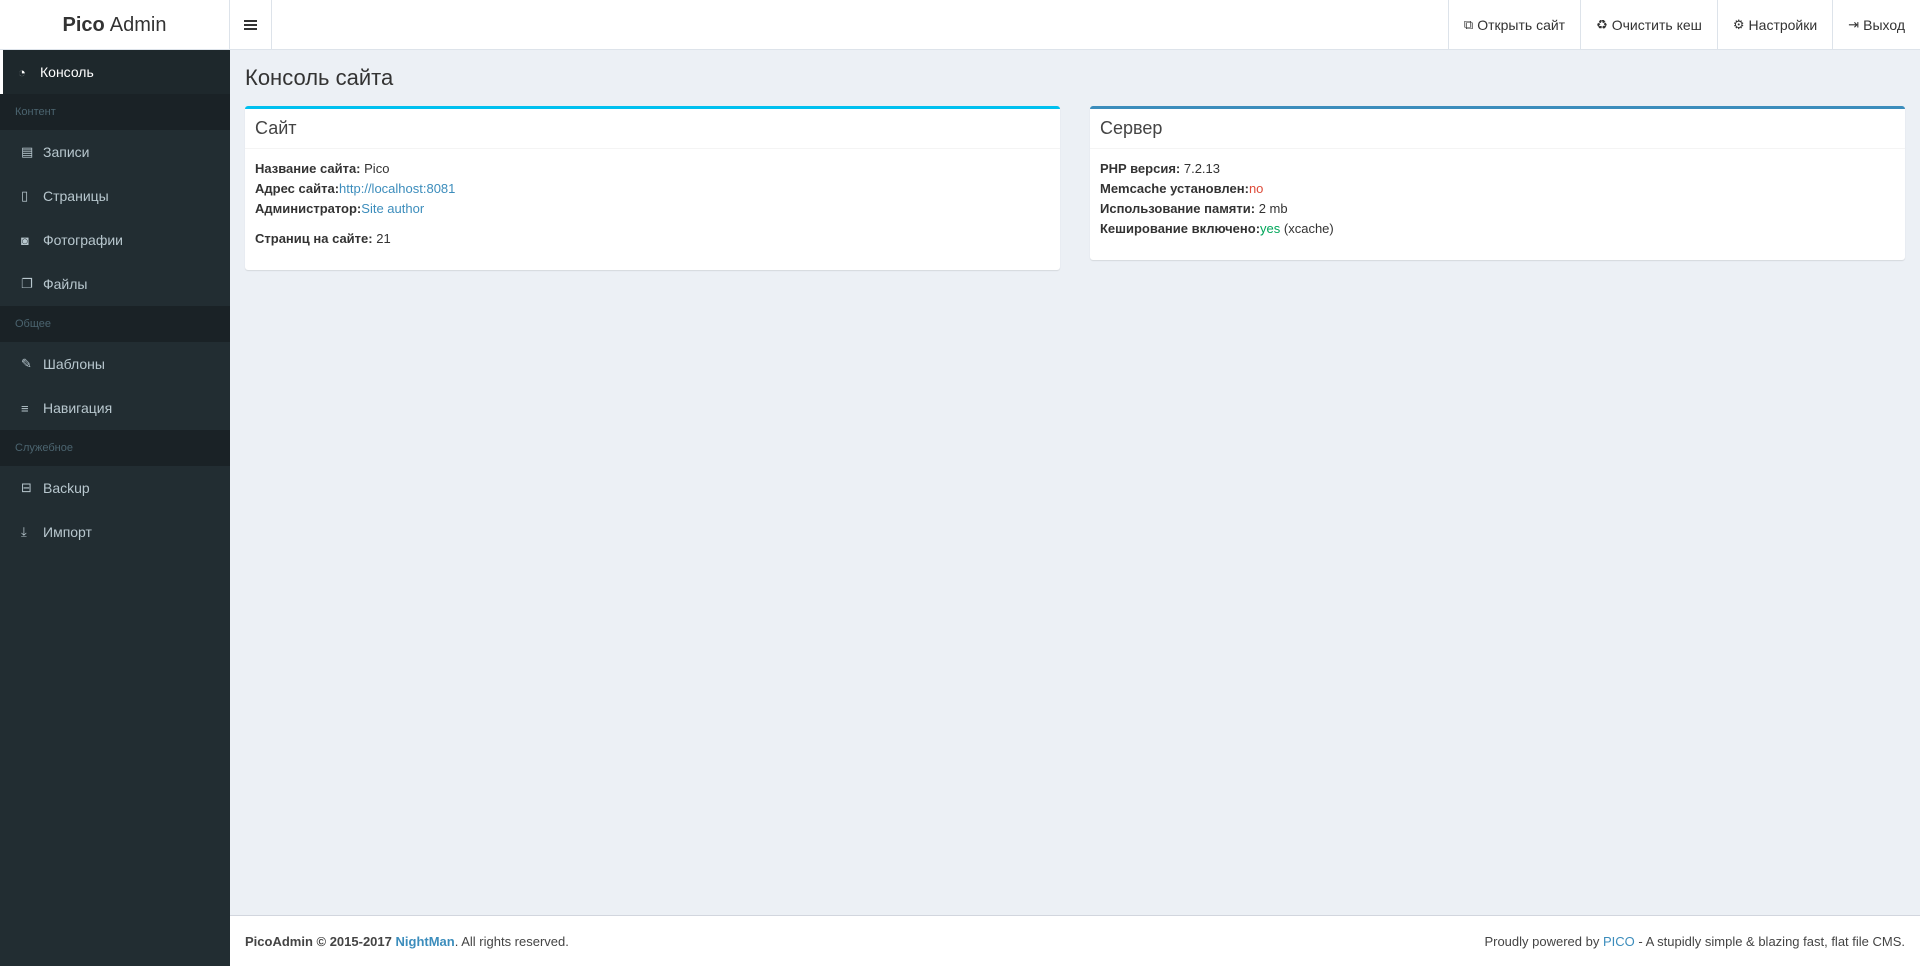 Image resolution: width=1920 pixels, height=966 pixels. Describe the element at coordinates (1542, 941) in the screenshot. I see `powered-prefix: Proudly powered by` at that location.